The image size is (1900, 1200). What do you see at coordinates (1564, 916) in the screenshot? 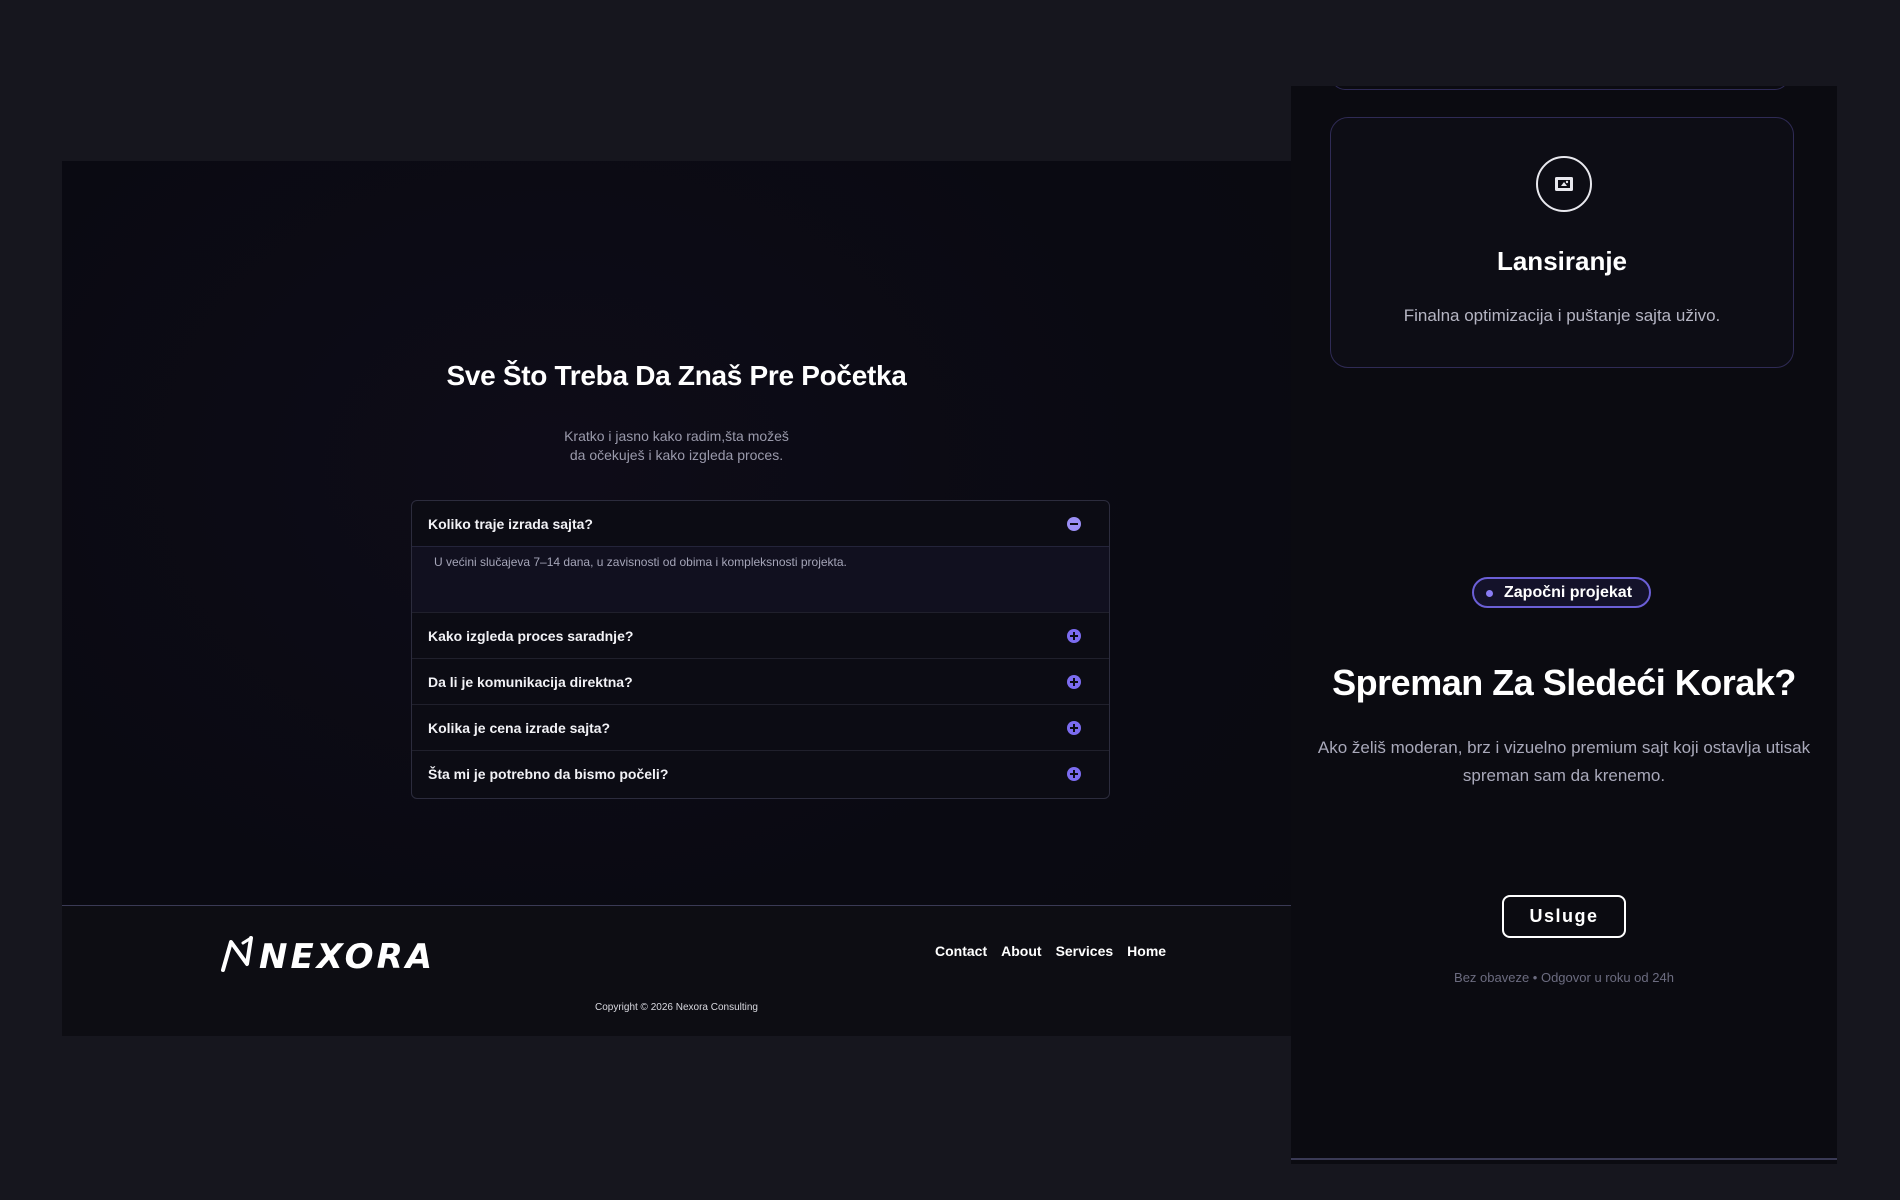
I see `services-button: Usluge` at bounding box center [1564, 916].